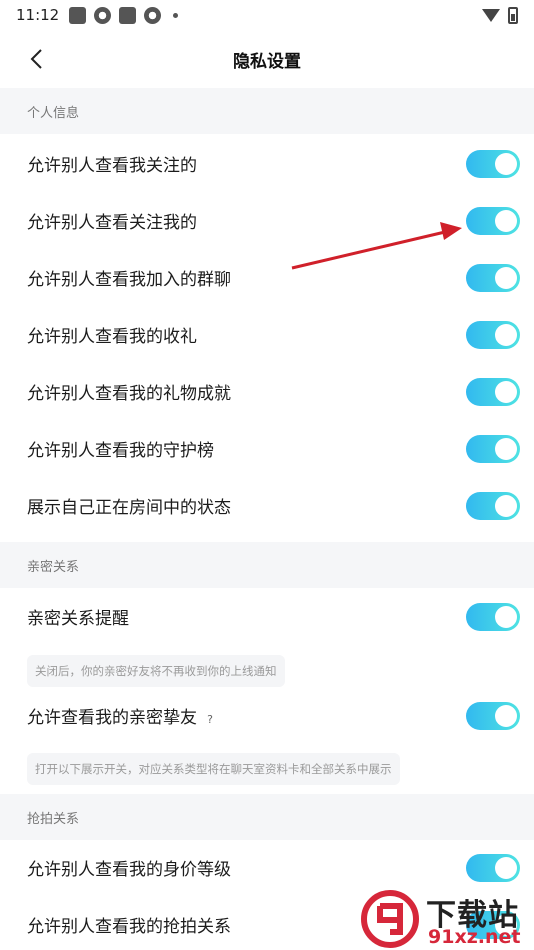 The width and height of the screenshot is (534, 950). What do you see at coordinates (38, 15) in the screenshot?
I see `status-time: 11:12` at bounding box center [38, 15].